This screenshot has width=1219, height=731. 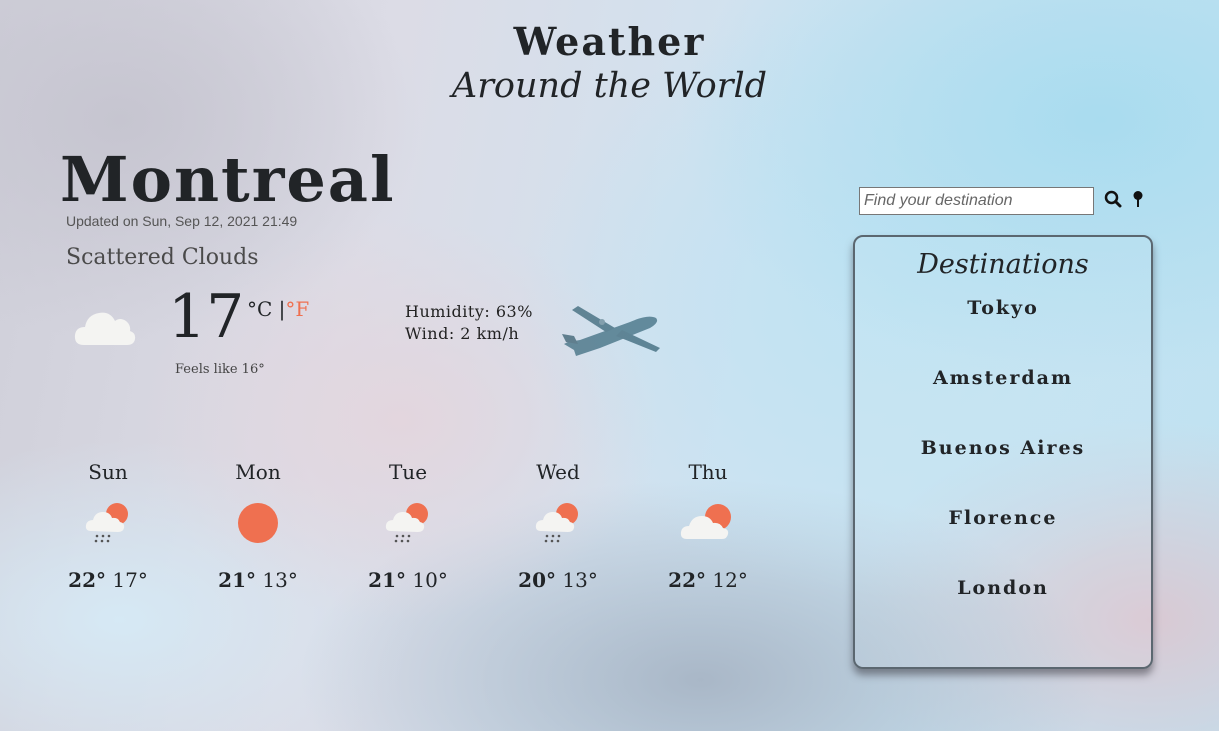 I want to click on search-bar, so click(x=1001, y=201).